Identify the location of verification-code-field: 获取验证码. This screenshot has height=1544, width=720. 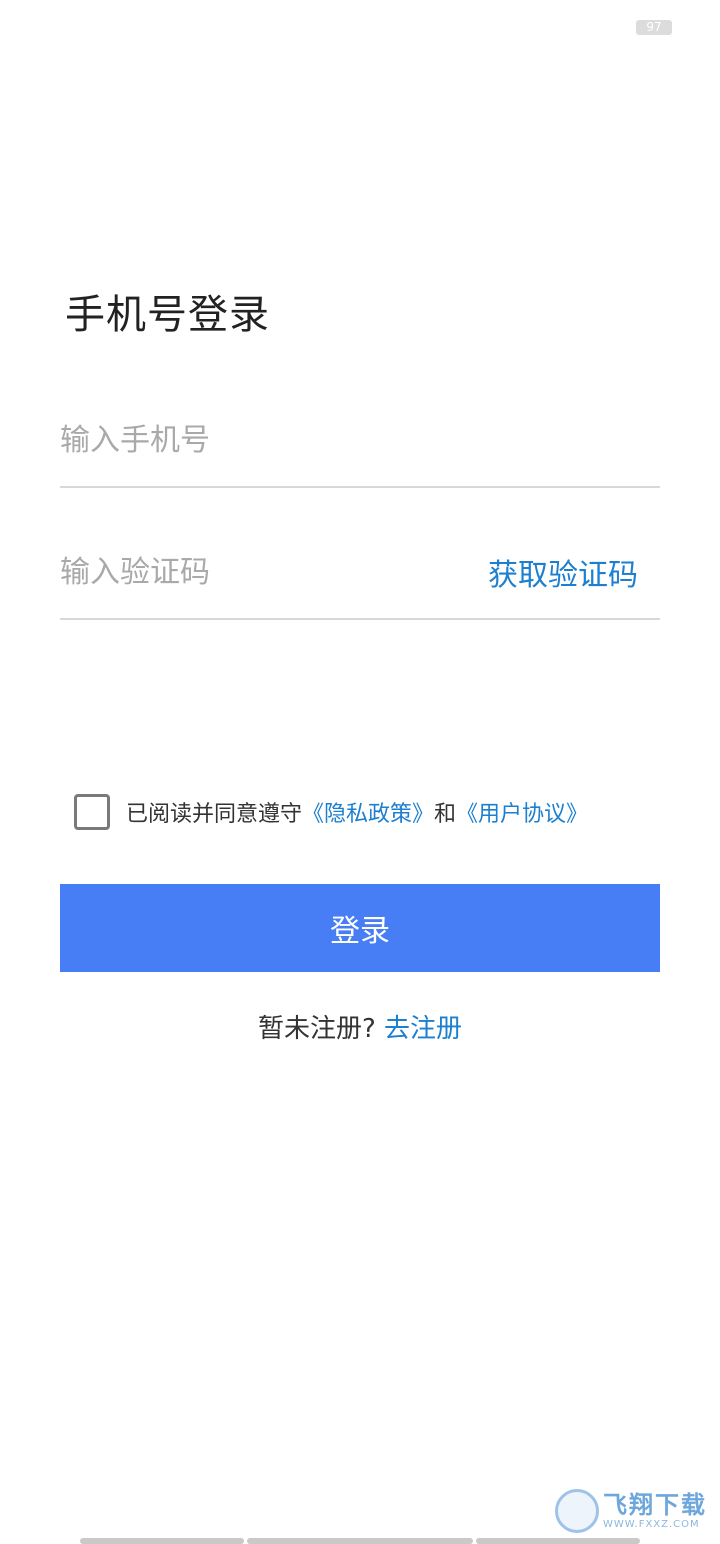
(360, 575).